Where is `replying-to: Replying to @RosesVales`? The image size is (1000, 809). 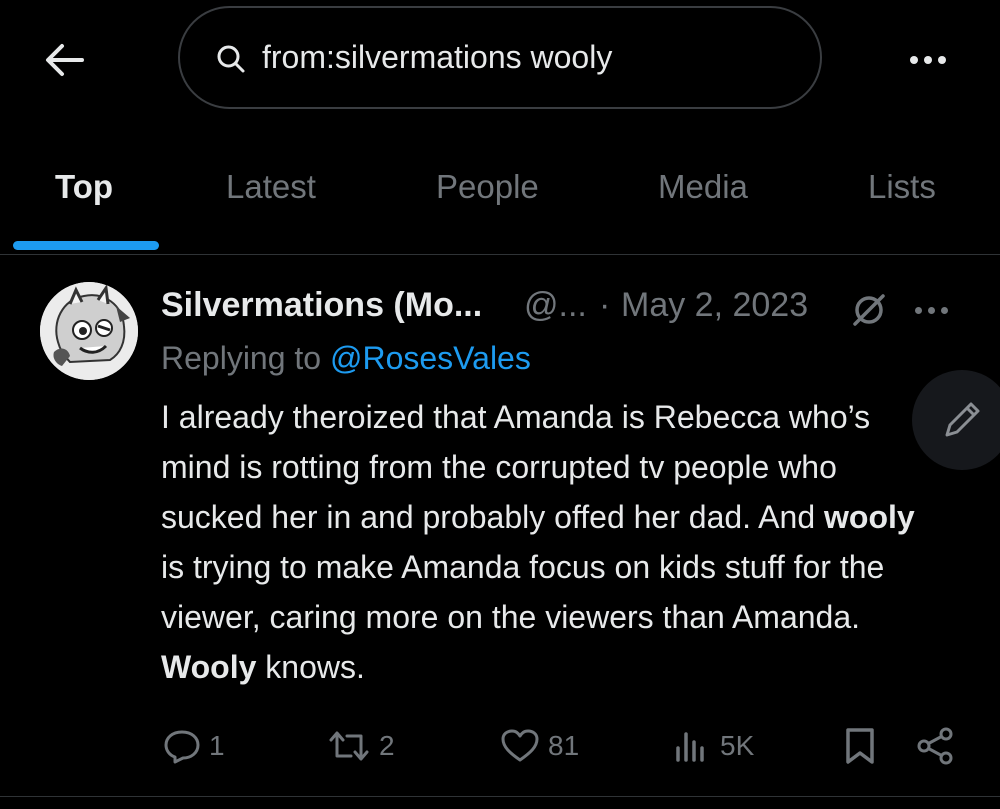 replying-to: Replying to @RosesVales is located at coordinates (346, 358).